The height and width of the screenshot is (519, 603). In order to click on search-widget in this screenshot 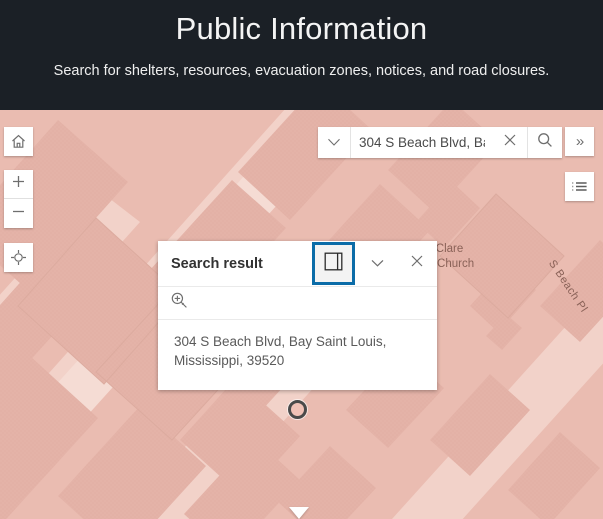, I will do `click(440, 142)`.